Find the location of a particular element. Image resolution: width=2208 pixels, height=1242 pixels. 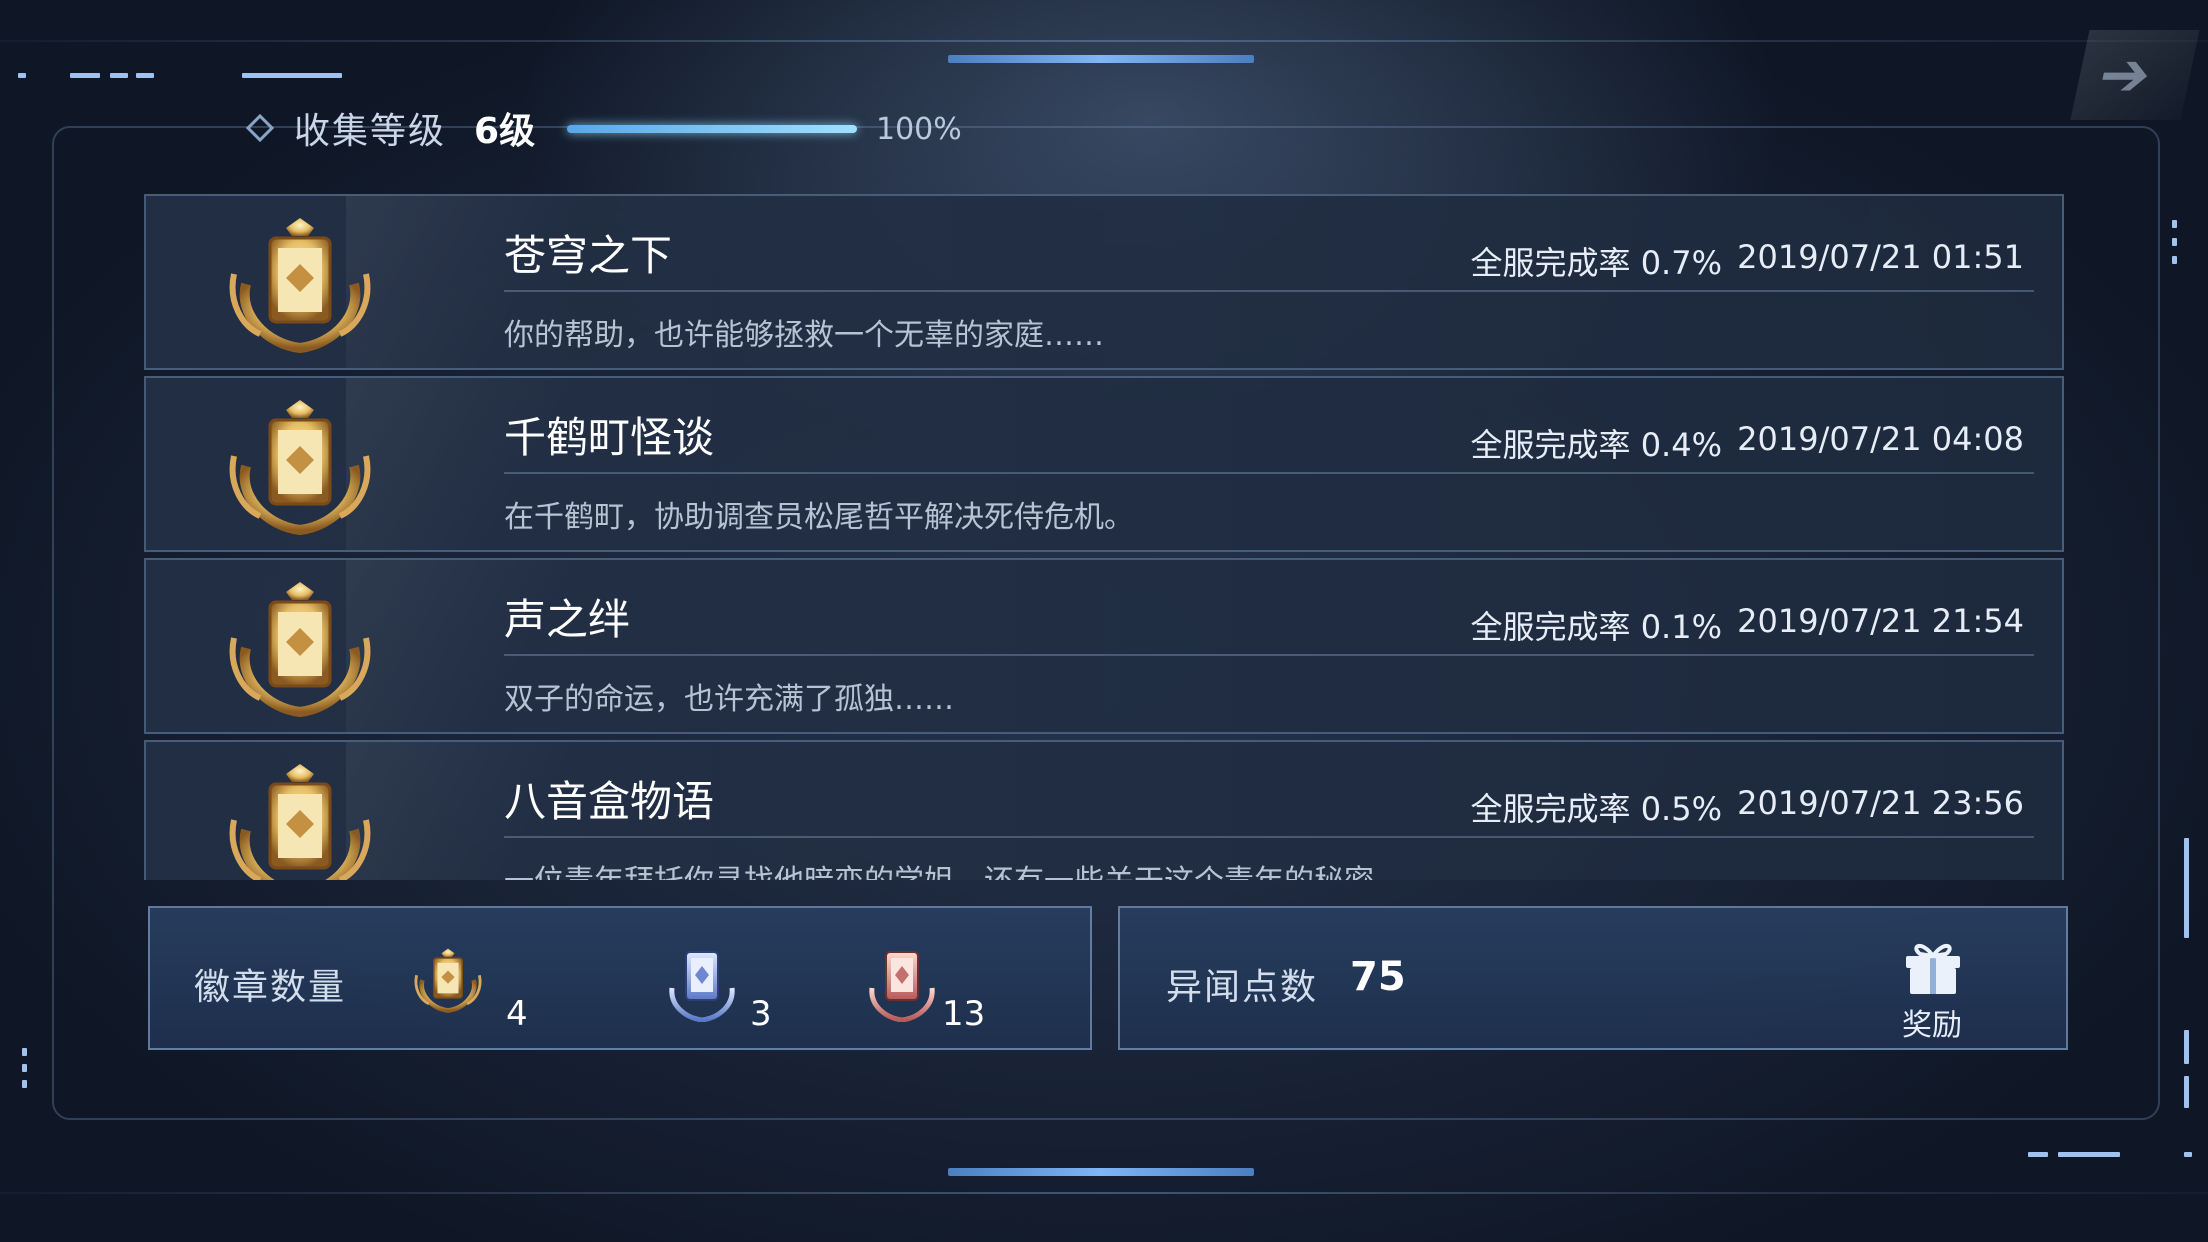

silver-badge-count: 3 is located at coordinates (761, 1014).